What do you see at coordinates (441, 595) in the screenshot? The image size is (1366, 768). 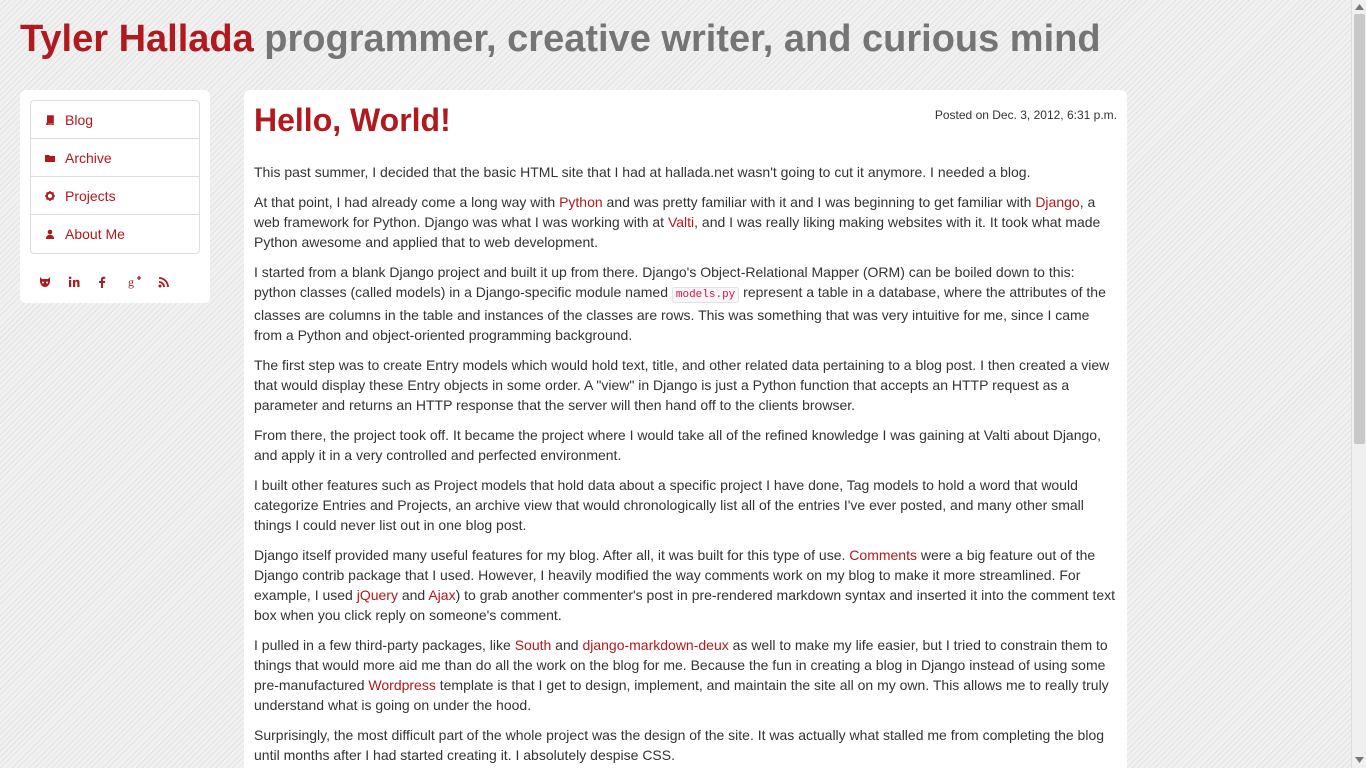 I see `ajax-link: Ajax` at bounding box center [441, 595].